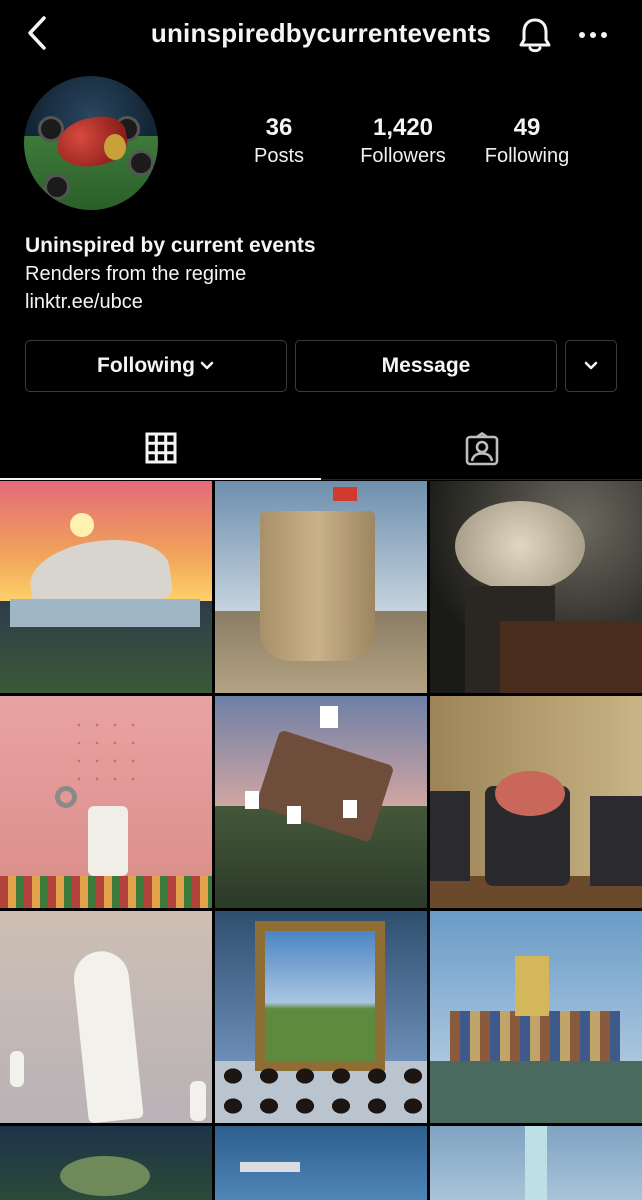  Describe the element at coordinates (321, 34) in the screenshot. I see `profile-header: uninspiredbycurrentevents` at that location.